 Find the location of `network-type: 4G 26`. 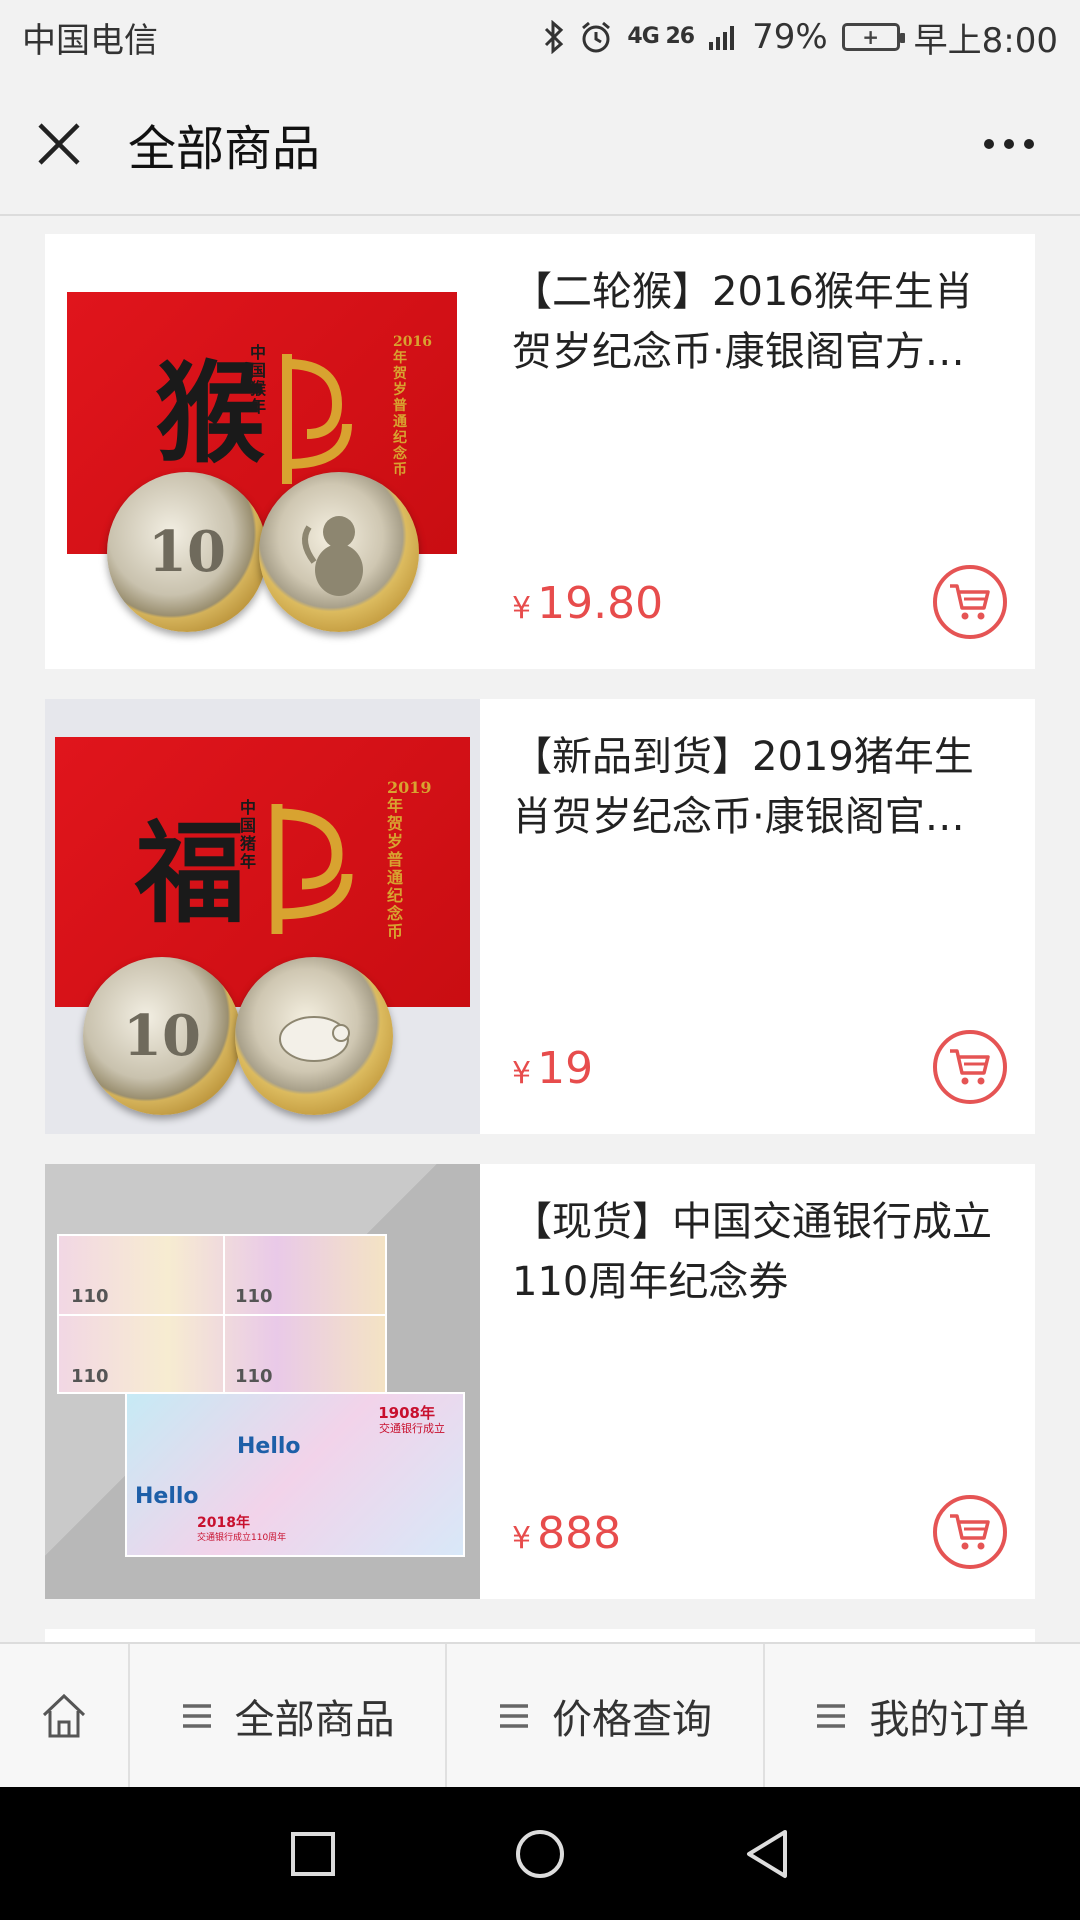

network-type: 4G 26 is located at coordinates (661, 36).